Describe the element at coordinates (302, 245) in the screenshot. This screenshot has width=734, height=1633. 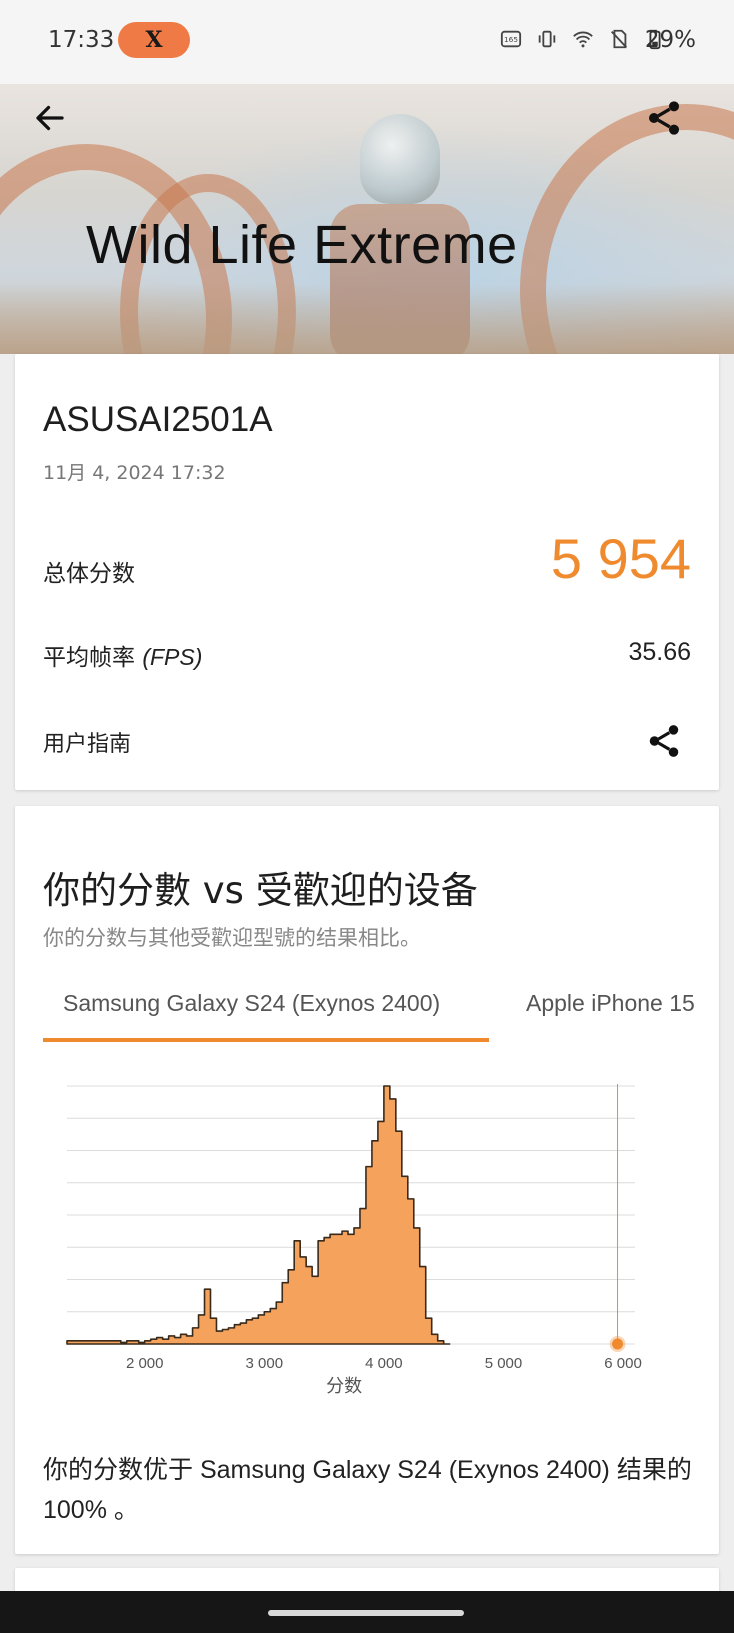
I see `page-title: Wild Life Extreme` at that location.